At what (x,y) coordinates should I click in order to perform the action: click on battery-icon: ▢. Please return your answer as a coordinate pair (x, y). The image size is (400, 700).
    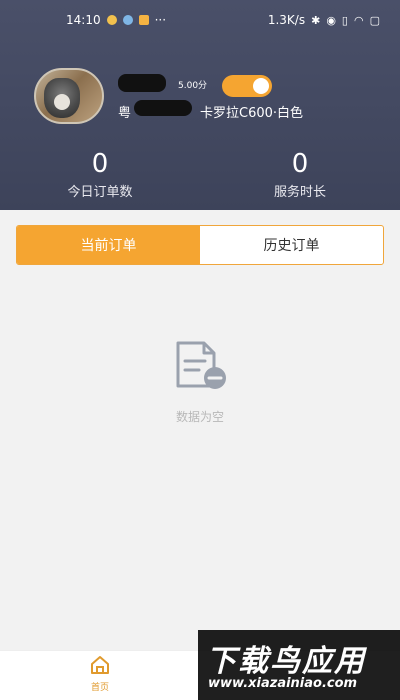
    Looking at the image, I should click on (374, 20).